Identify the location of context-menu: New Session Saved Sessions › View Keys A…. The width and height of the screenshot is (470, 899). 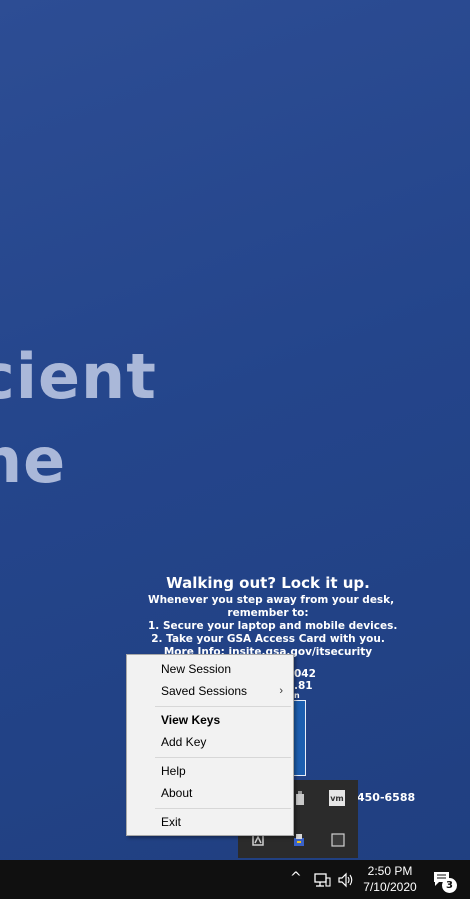
(210, 745).